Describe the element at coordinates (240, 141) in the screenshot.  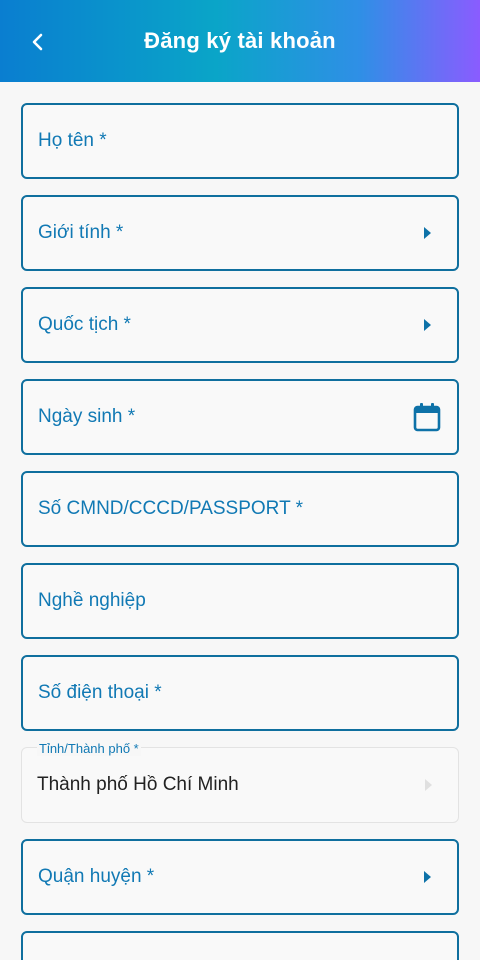
I see `full-name-field: Họ tên *` at that location.